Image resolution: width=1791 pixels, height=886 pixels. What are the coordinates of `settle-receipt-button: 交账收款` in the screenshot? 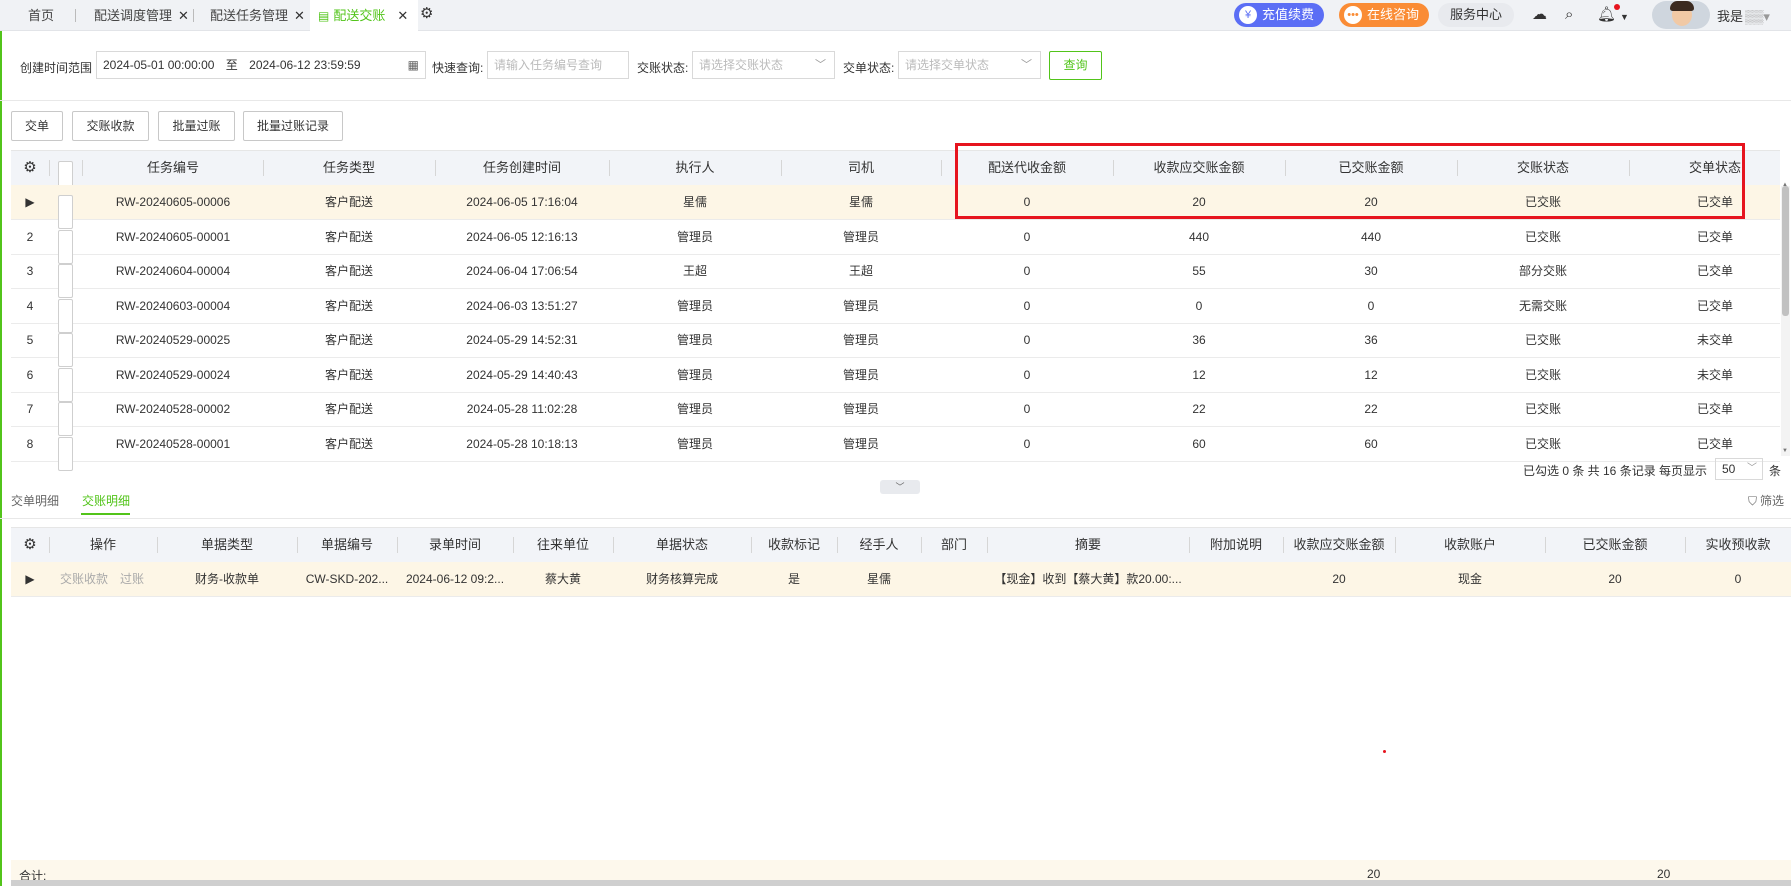 It's located at (110, 126).